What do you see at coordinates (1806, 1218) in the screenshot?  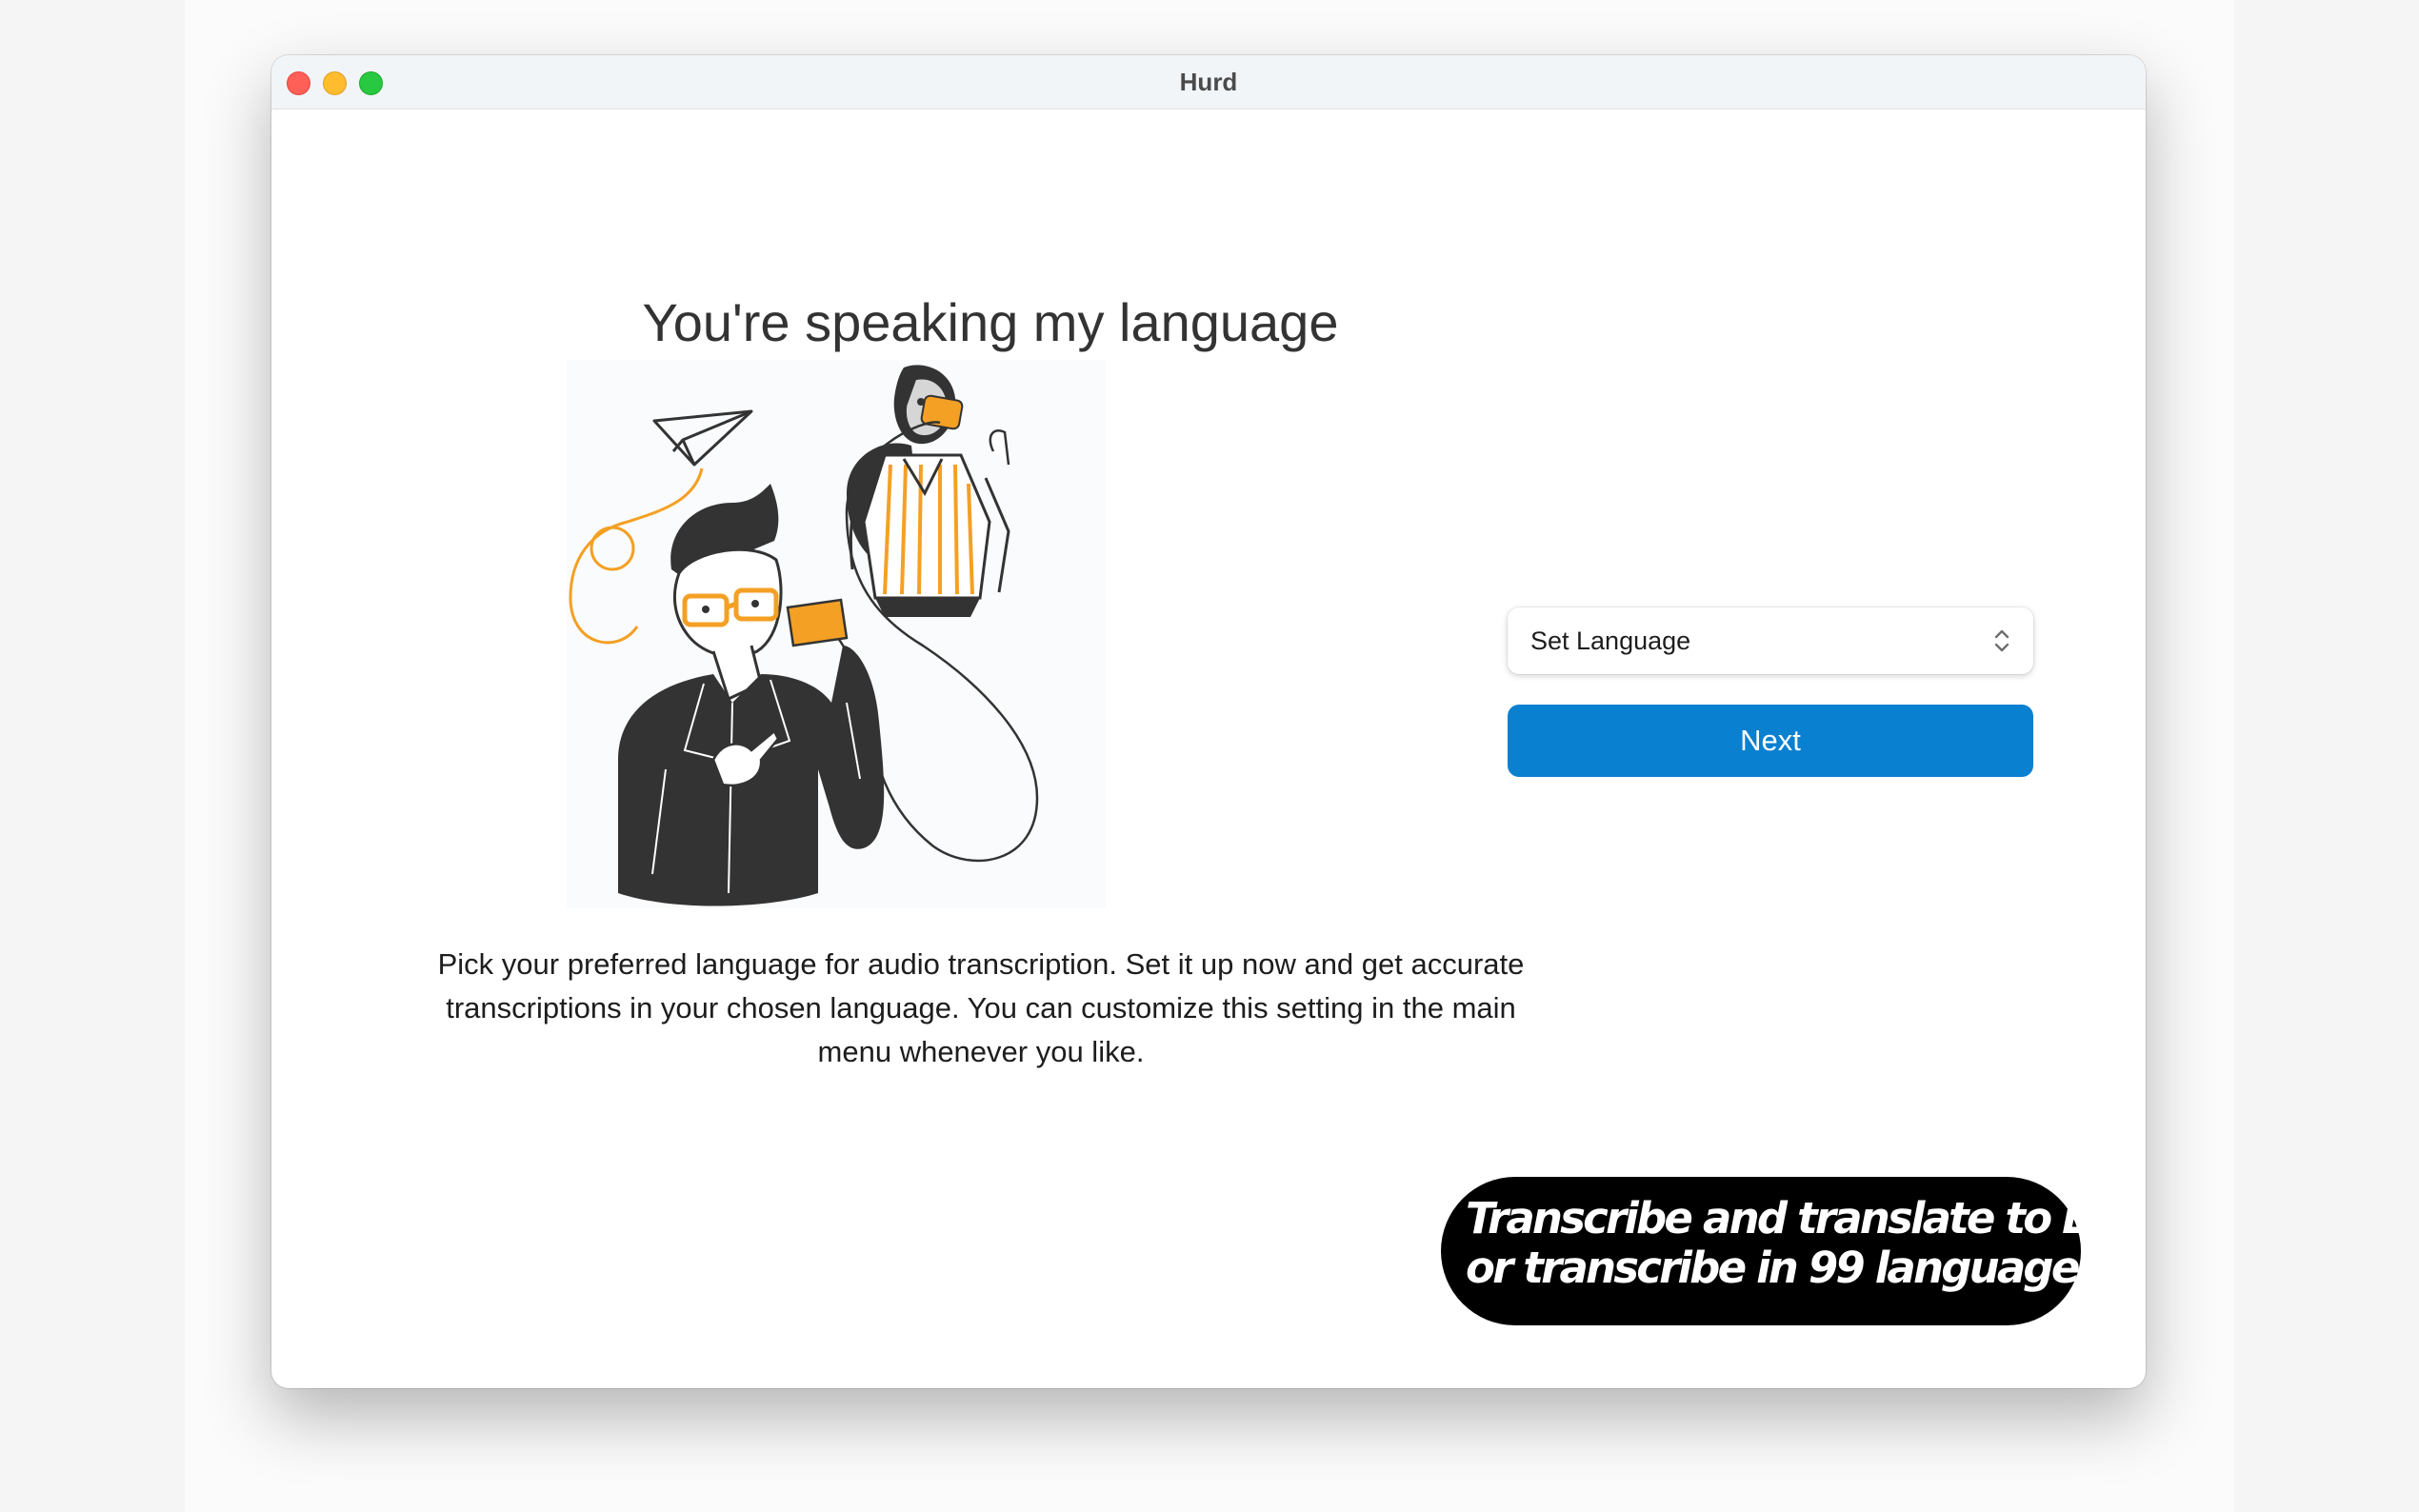 I see `promo-line-1: Transcribe and translate to English` at bounding box center [1806, 1218].